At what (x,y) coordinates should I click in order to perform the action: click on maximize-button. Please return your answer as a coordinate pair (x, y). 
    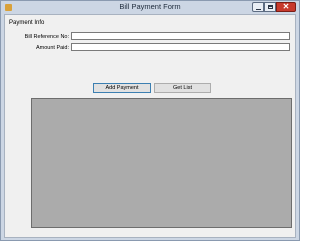
    Looking at the image, I should click on (270, 7).